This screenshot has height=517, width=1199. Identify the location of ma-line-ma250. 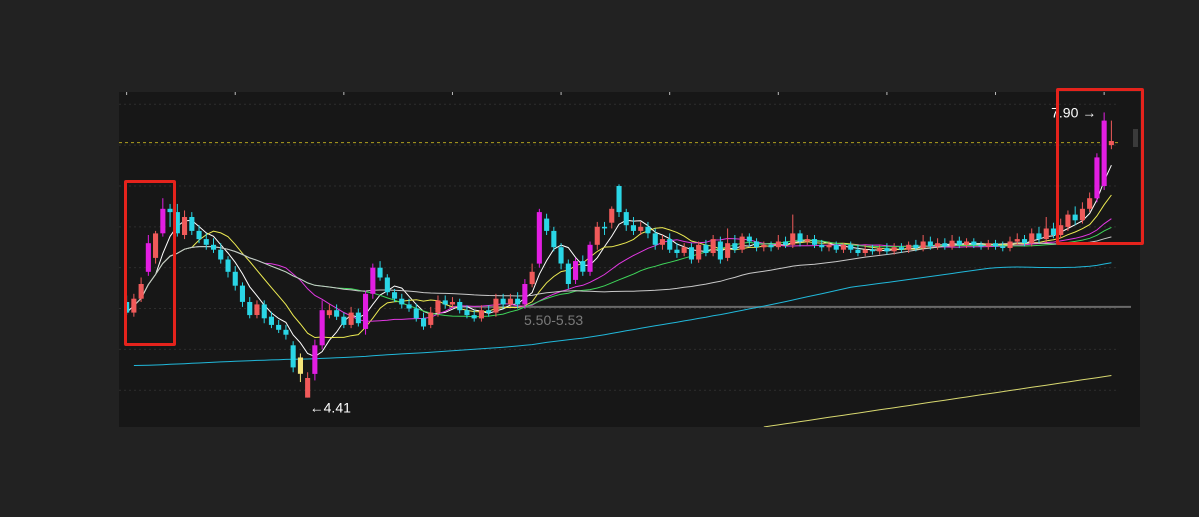
(937, 401).